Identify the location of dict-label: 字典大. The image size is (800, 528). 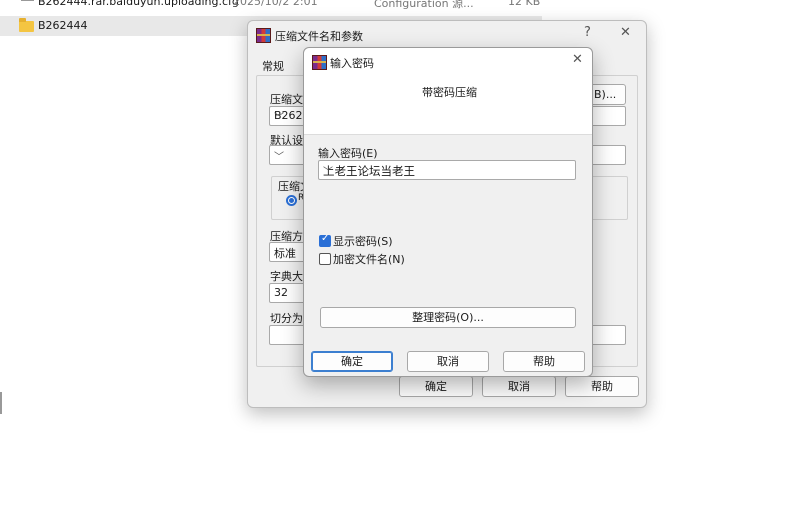
(286, 276).